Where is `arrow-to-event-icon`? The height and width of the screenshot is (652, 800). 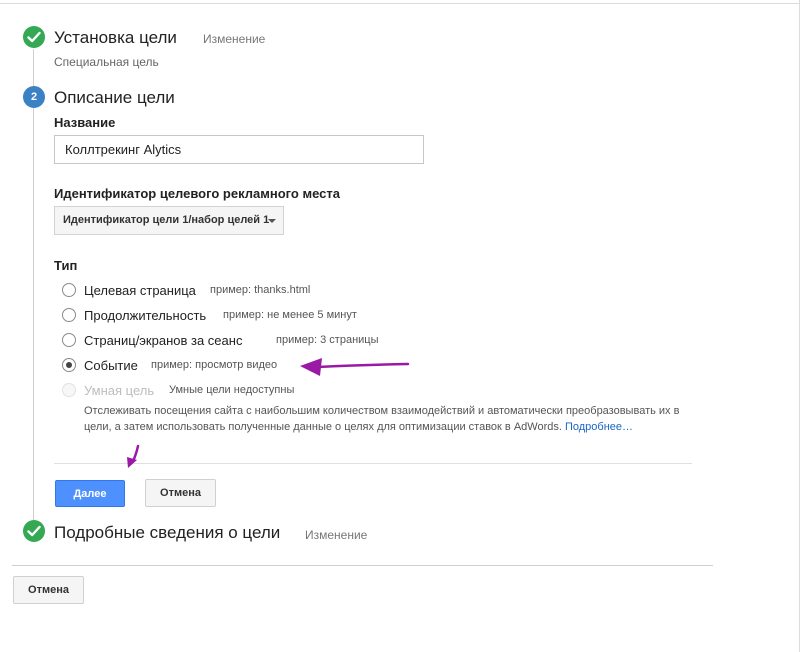
arrow-to-event-icon is located at coordinates (355, 367).